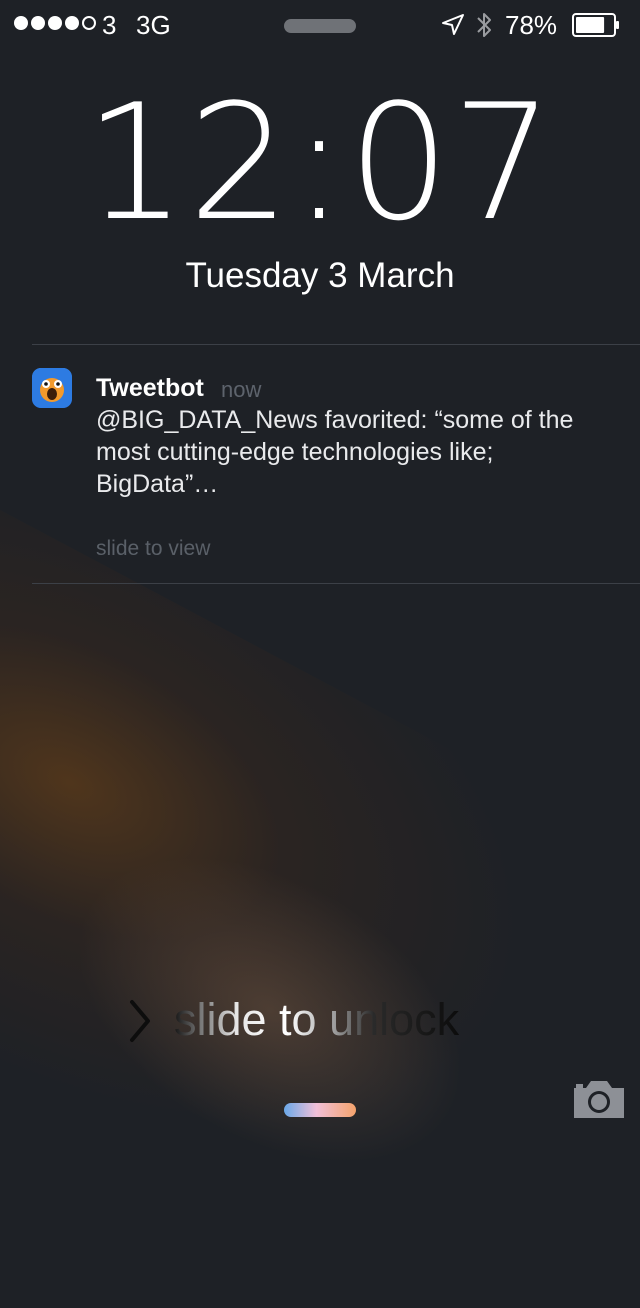 This screenshot has width=640, height=1308. What do you see at coordinates (599, 1099) in the screenshot?
I see `camera-icon` at bounding box center [599, 1099].